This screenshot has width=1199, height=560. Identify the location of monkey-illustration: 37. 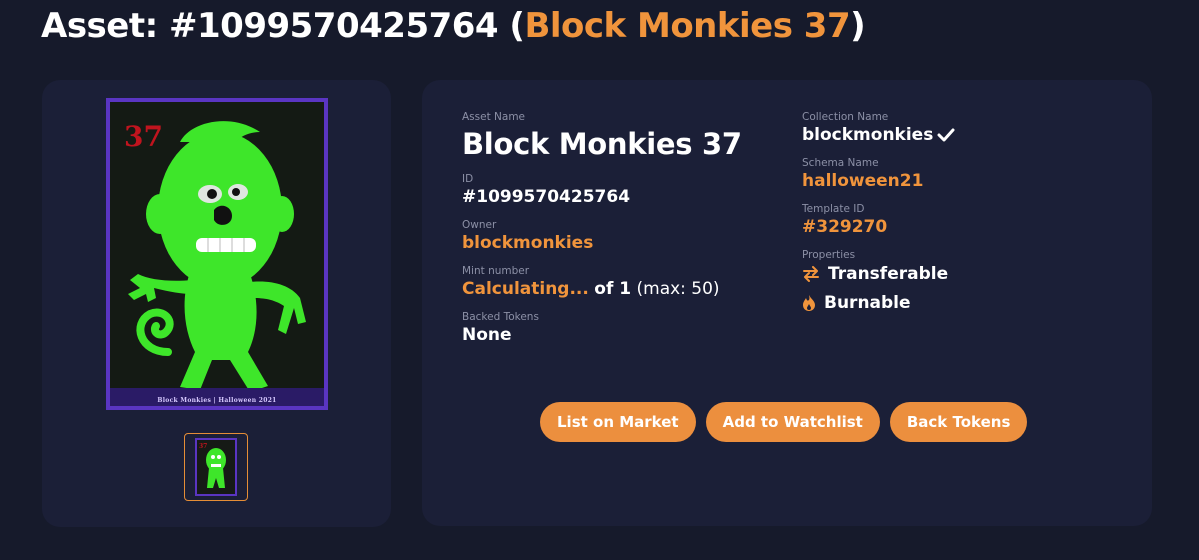
(217, 254).